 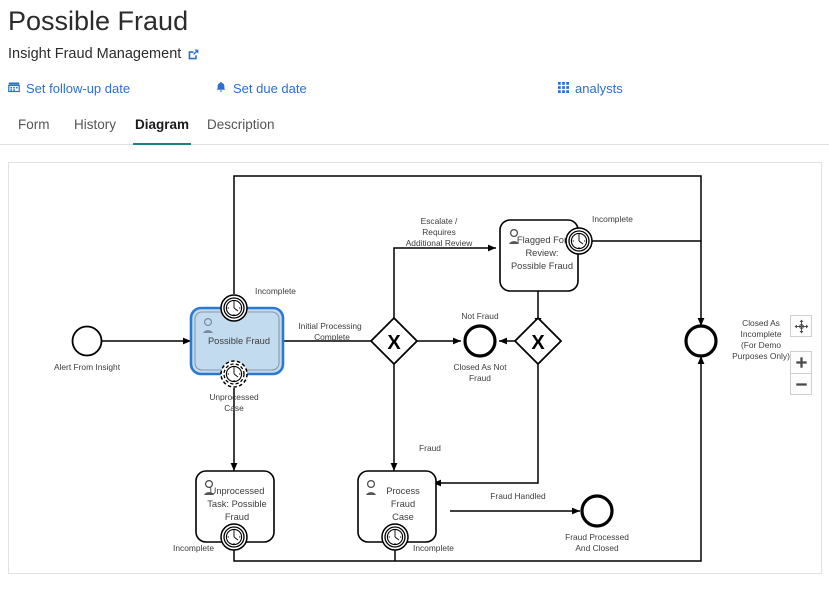 I want to click on boundary-incomplete-label-4: Incomplete, so click(x=433, y=548).